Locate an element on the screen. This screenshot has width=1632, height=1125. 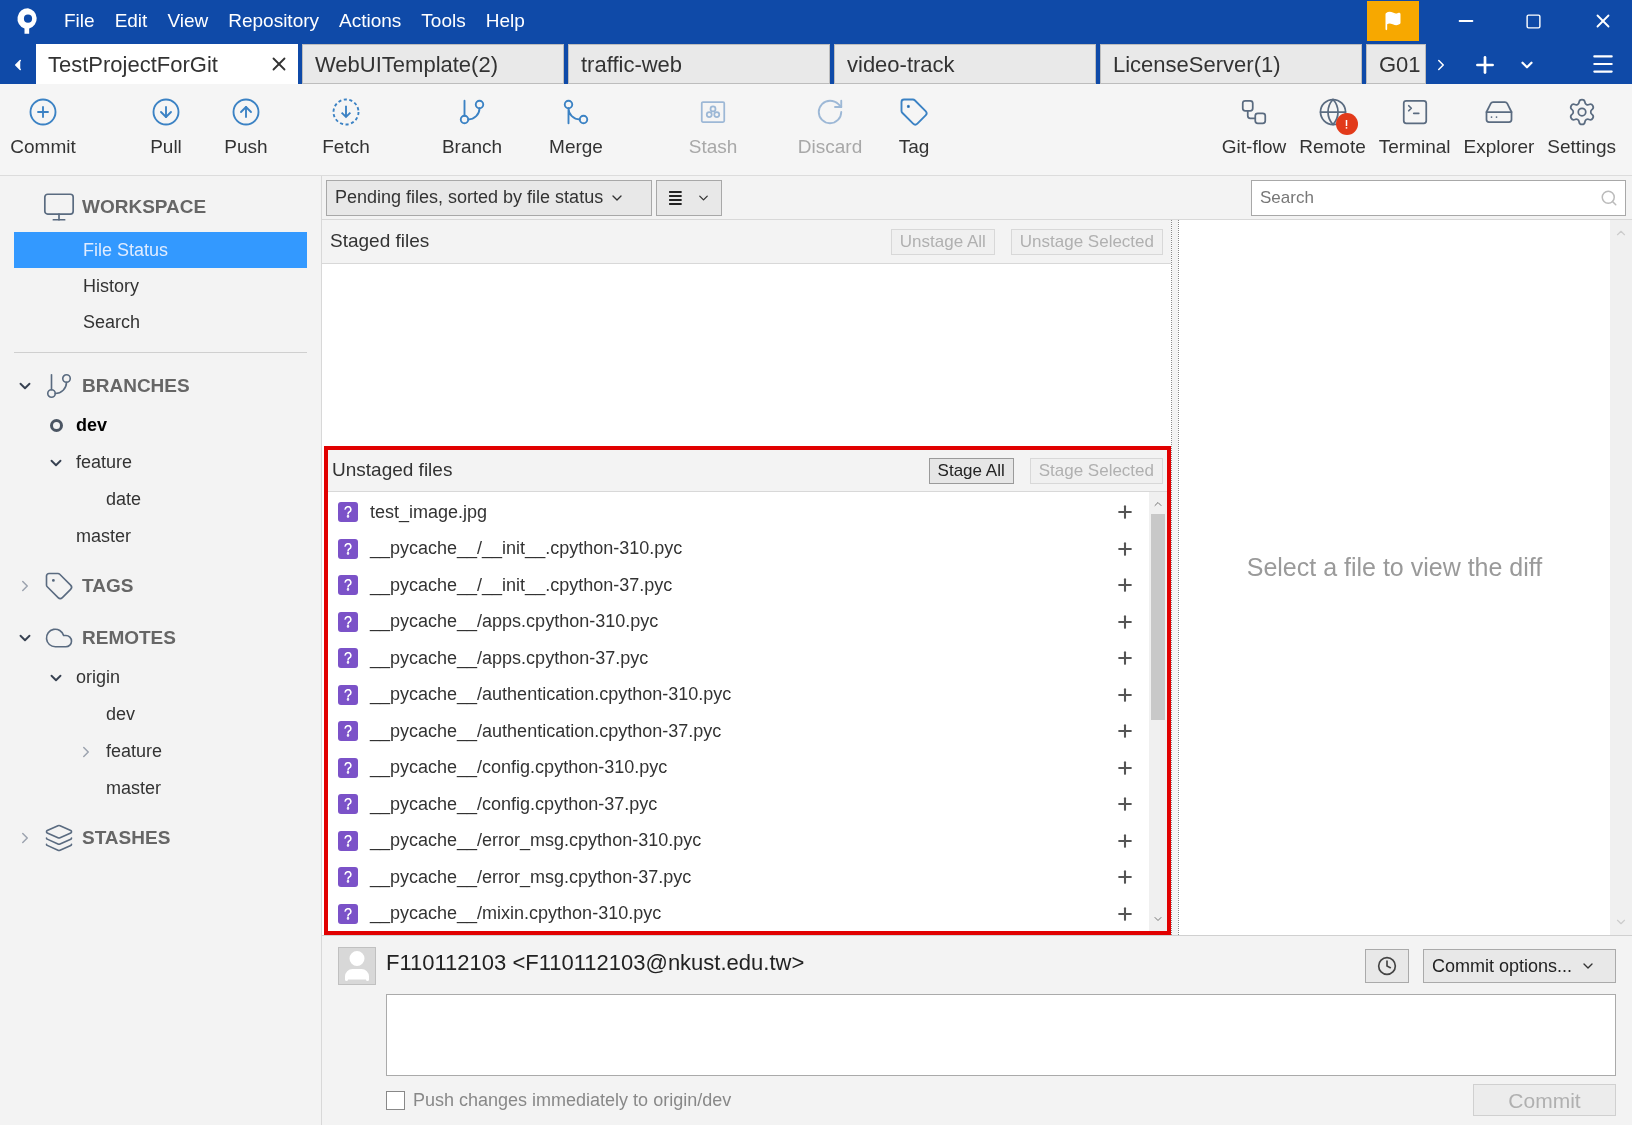
panel-button: Stage All is located at coordinates (971, 470).